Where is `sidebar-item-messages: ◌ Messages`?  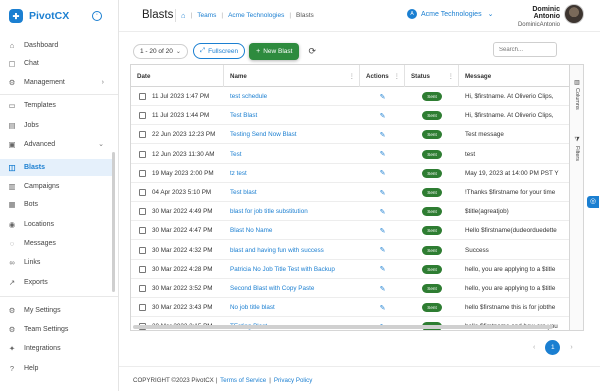 sidebar-item-messages: ◌ Messages is located at coordinates (57, 243).